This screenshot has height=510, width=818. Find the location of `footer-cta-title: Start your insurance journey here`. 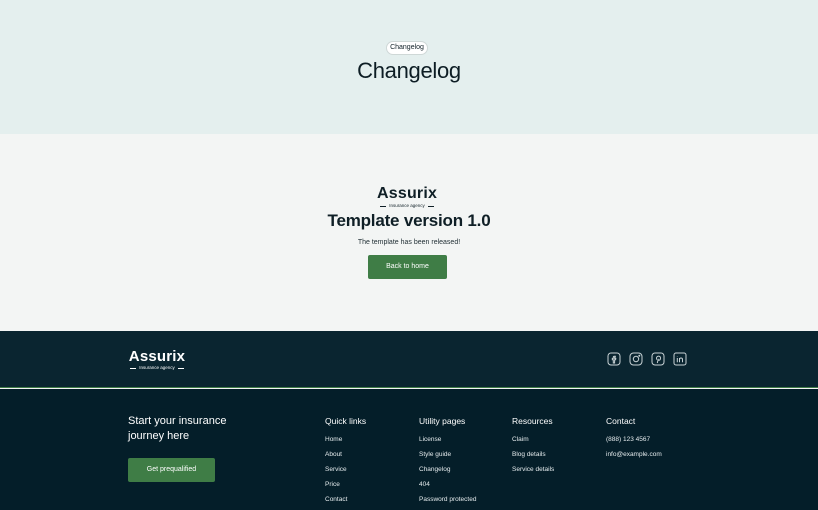

footer-cta-title: Start your insurance journey here is located at coordinates (177, 428).